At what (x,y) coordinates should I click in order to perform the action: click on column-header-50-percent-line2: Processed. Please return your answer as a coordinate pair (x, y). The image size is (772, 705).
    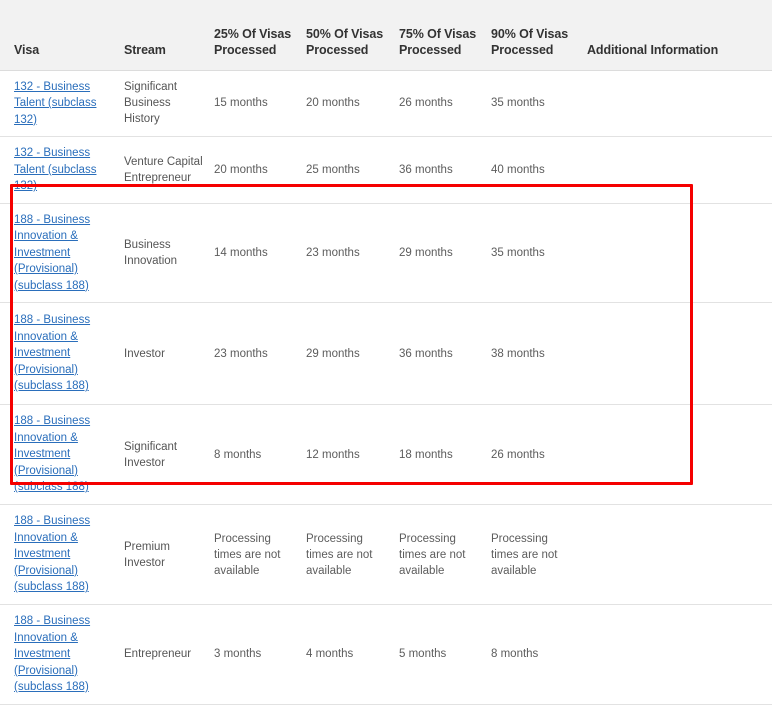
    Looking at the image, I should click on (337, 49).